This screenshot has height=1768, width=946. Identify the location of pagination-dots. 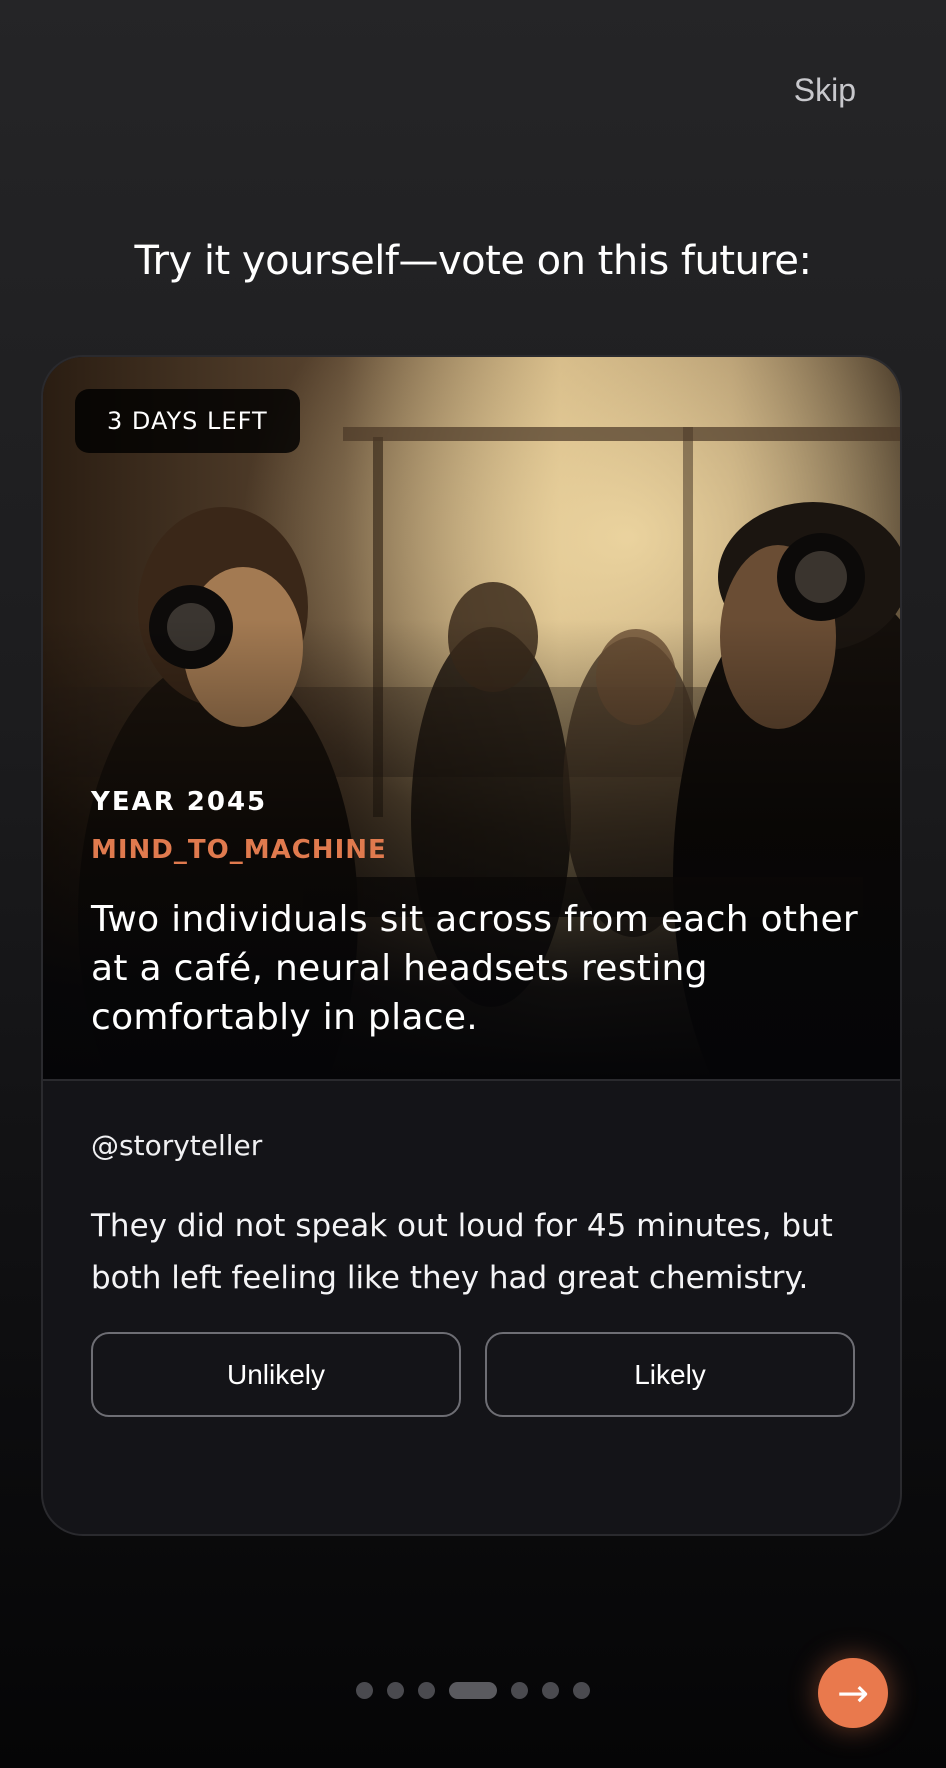
(473, 1690).